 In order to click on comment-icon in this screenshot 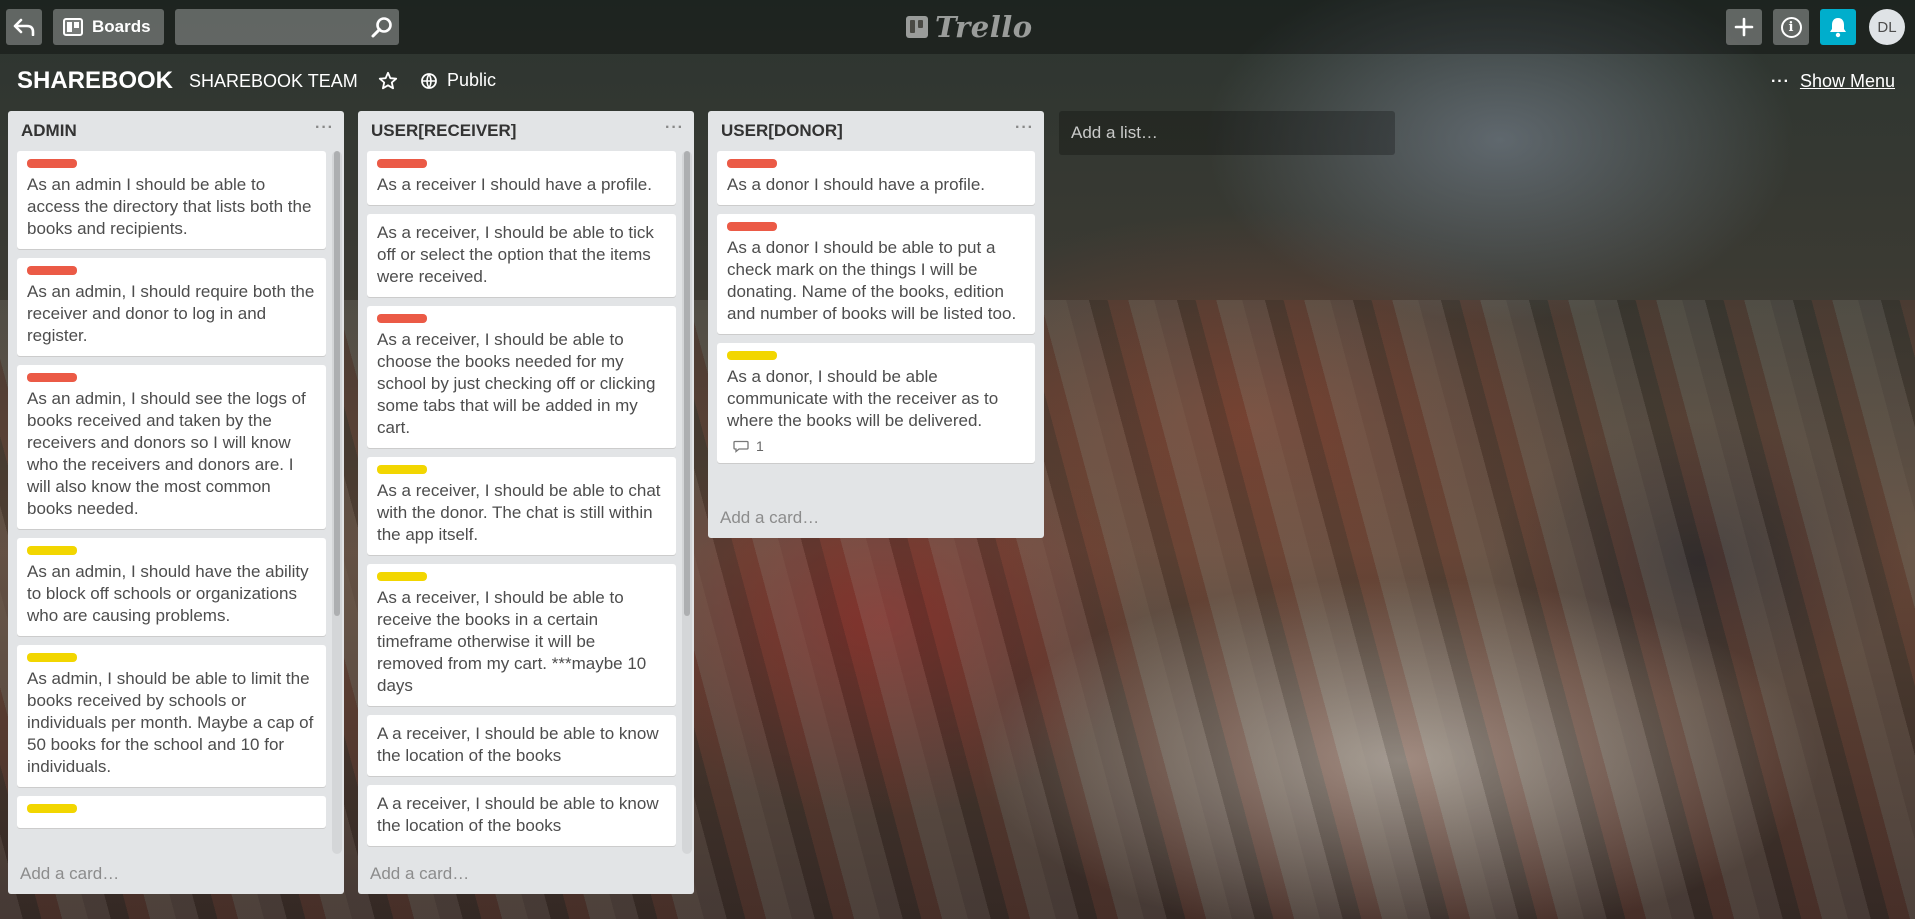, I will do `click(741, 446)`.